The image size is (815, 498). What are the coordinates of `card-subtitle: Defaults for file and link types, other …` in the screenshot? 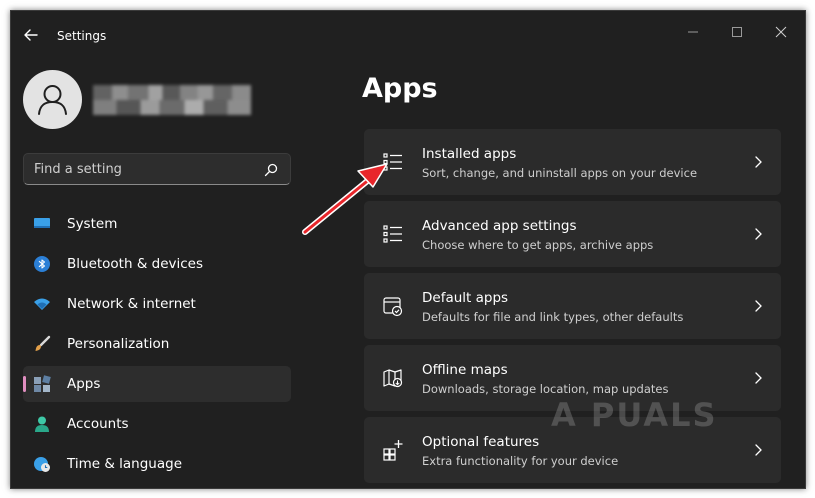 It's located at (553, 317).